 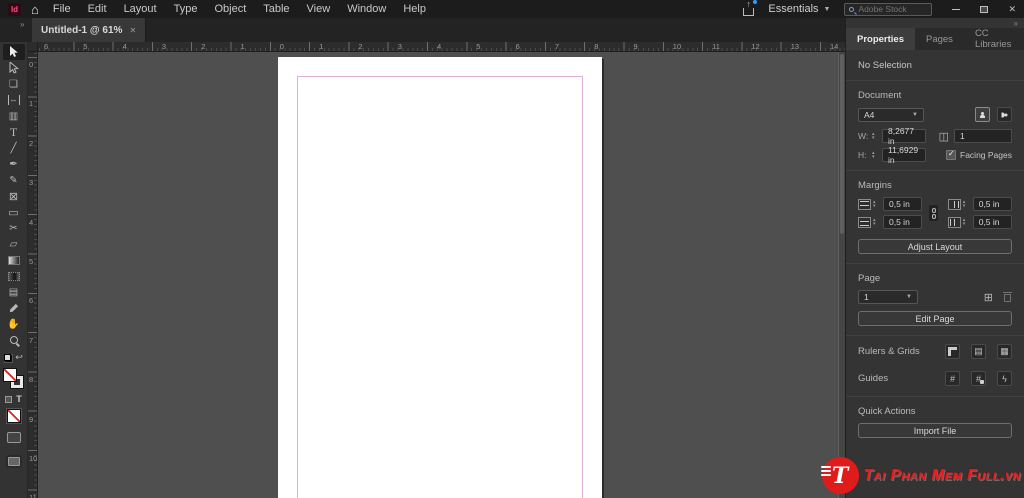 What do you see at coordinates (939, 39) in the screenshot?
I see `tab-pages: Pages` at bounding box center [939, 39].